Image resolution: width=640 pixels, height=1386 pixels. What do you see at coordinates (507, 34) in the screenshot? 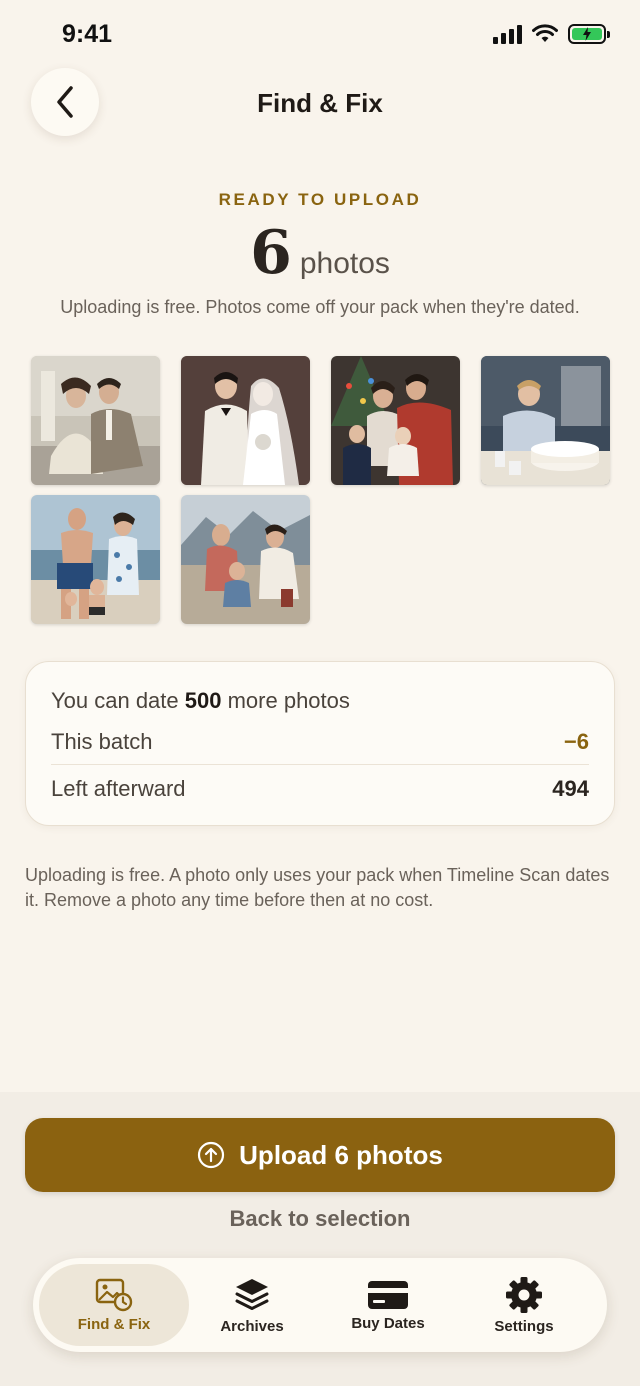
I see `cellular-signal-icon` at bounding box center [507, 34].